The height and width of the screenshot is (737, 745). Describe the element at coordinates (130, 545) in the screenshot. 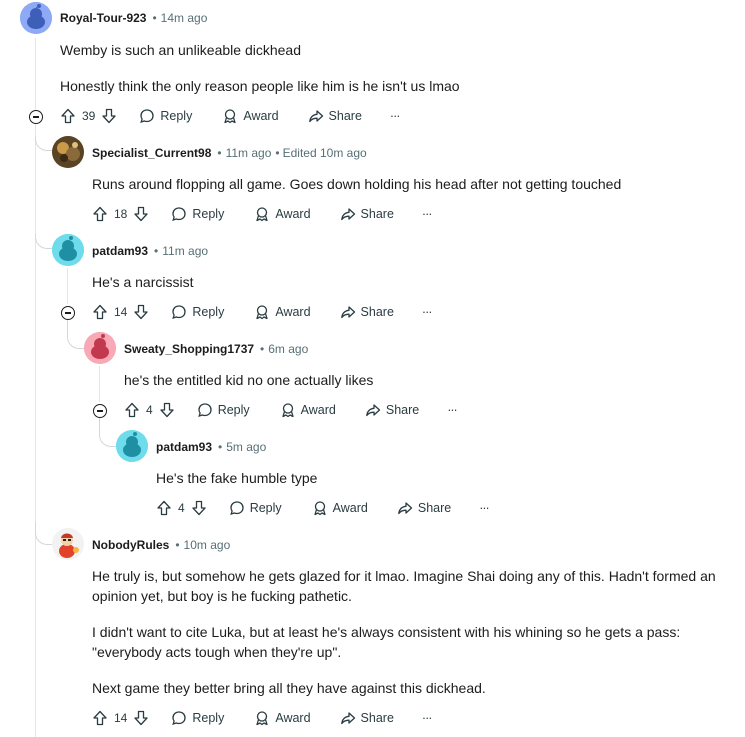

I see `username-link: NobodyRules` at that location.